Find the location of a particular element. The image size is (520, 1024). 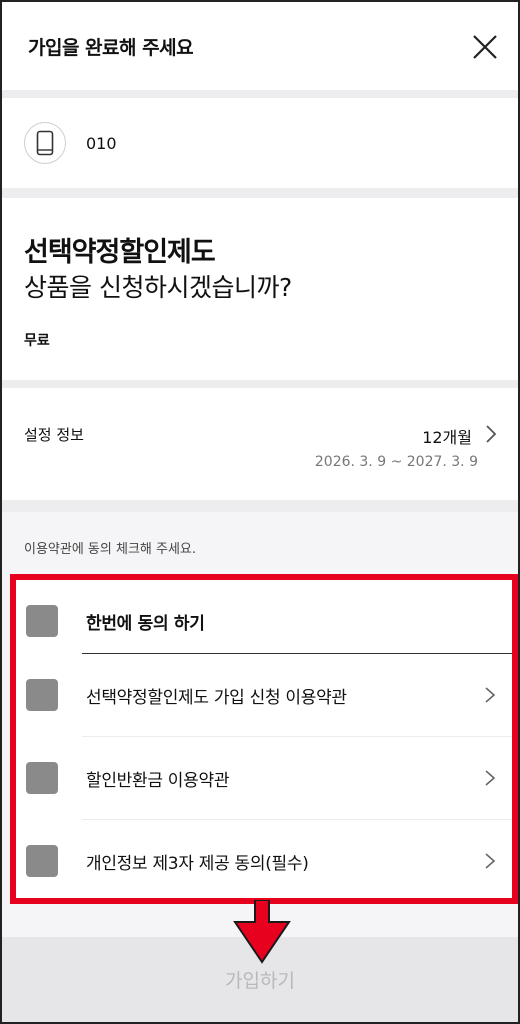

agree-all-checkbox is located at coordinates (42, 621).